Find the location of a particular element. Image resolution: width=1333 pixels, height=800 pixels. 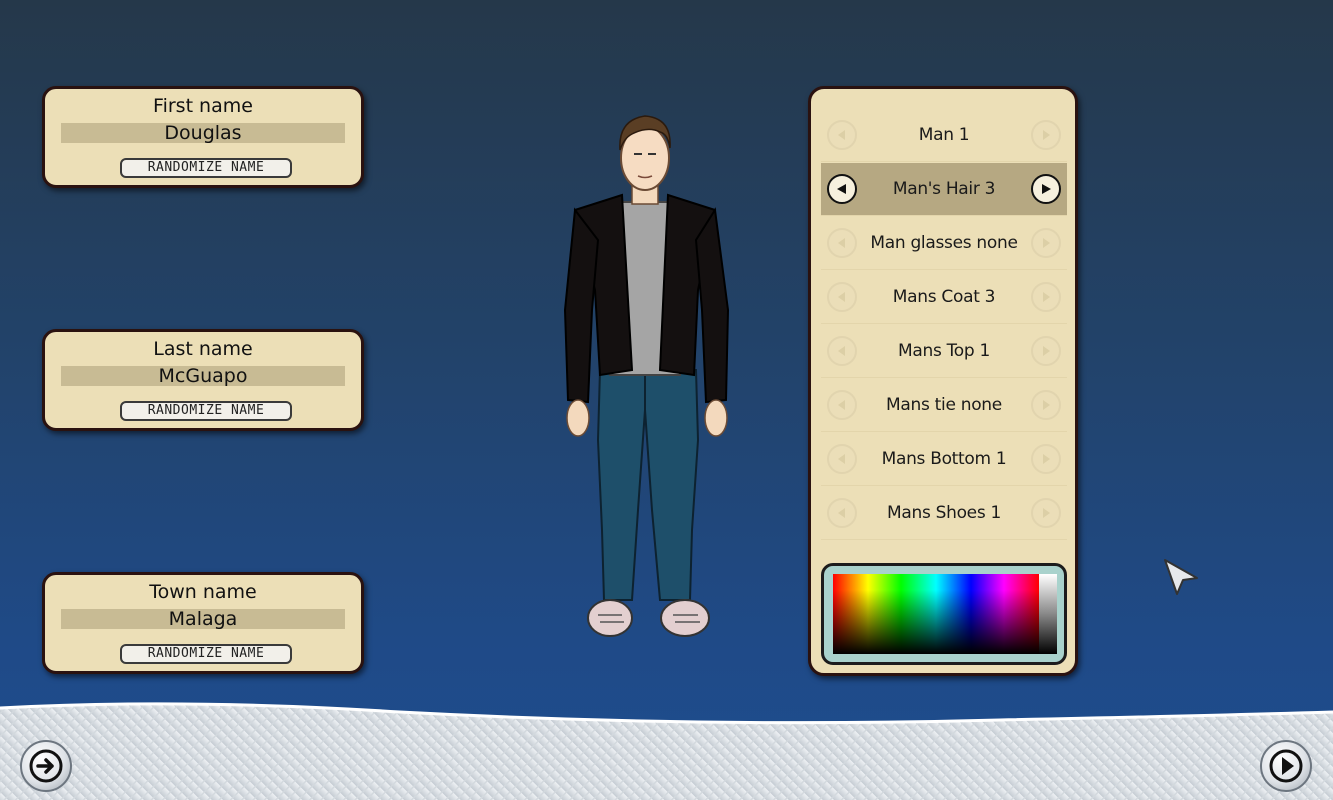

option-label: Mans Top 1 is located at coordinates (944, 351).